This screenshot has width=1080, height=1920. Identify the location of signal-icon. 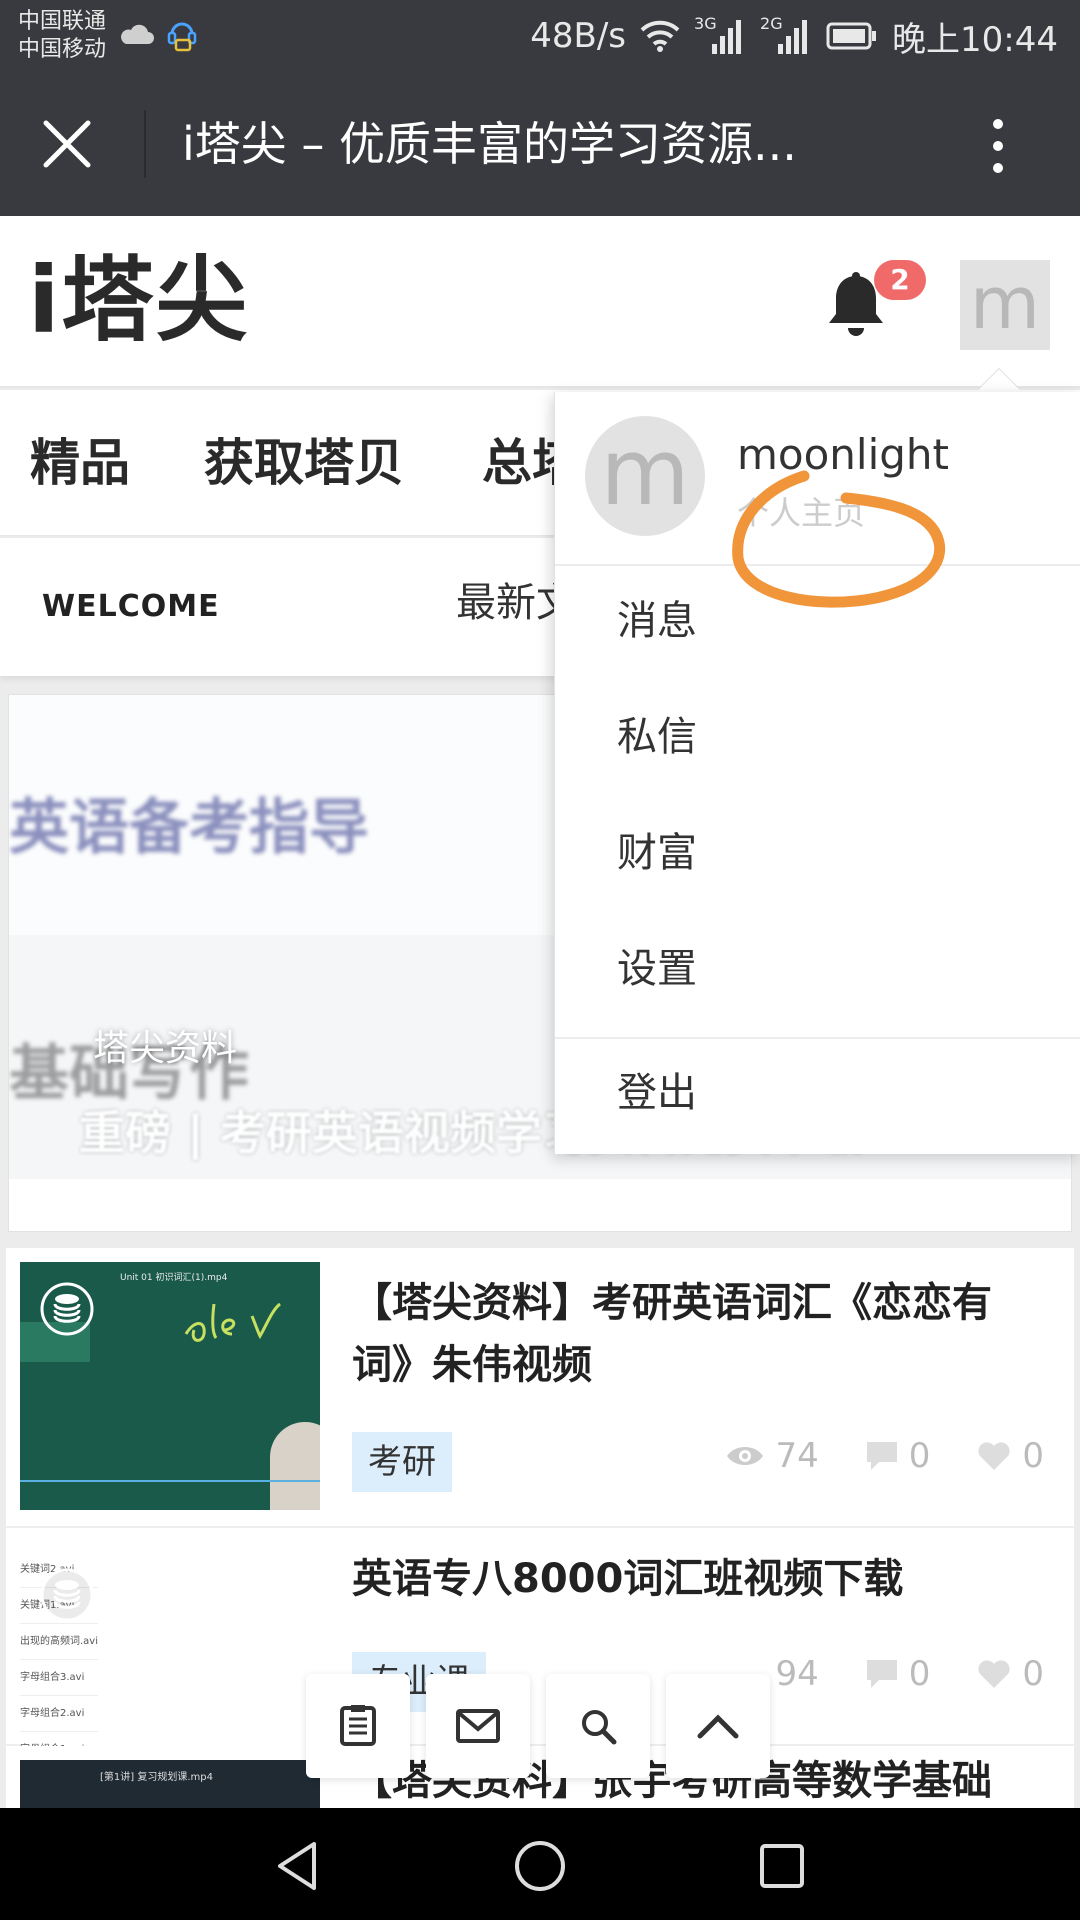
(727, 37).